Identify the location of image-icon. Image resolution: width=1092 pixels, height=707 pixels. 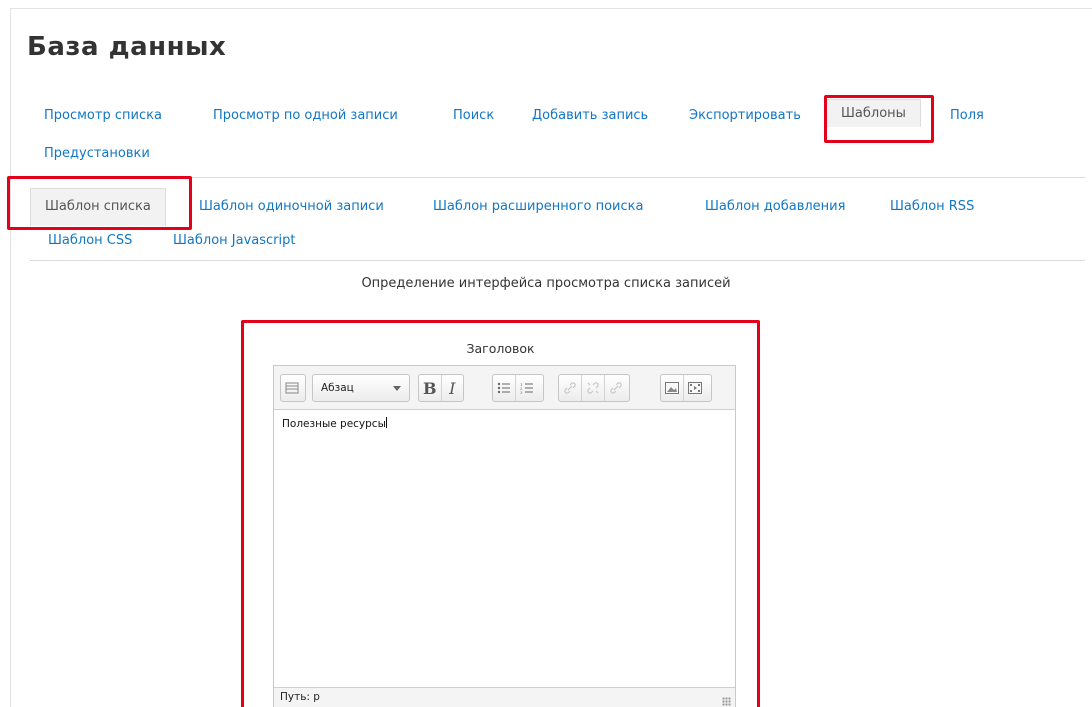
(672, 388).